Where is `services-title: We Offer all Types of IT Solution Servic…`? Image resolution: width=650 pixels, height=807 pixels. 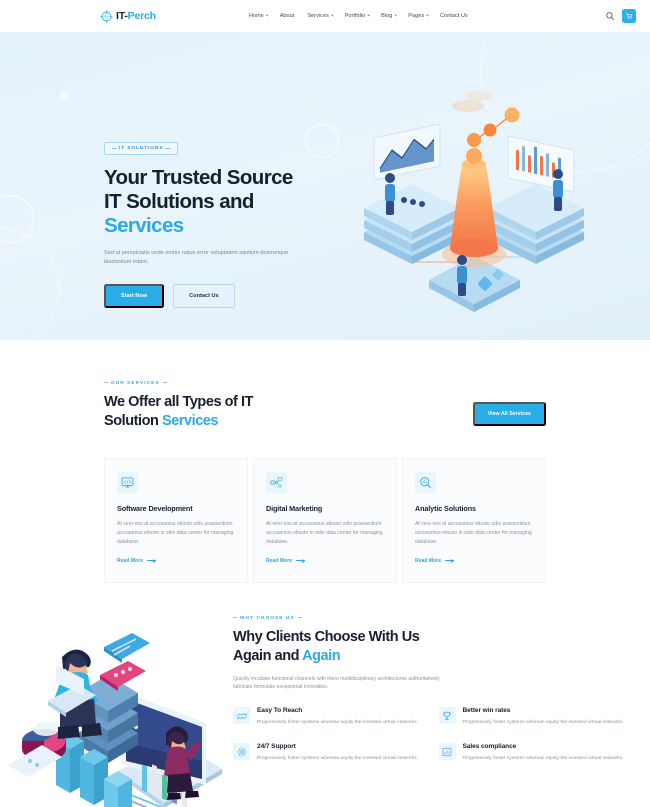 services-title: We Offer all Types of IT Solution Servic… is located at coordinates (178, 412).